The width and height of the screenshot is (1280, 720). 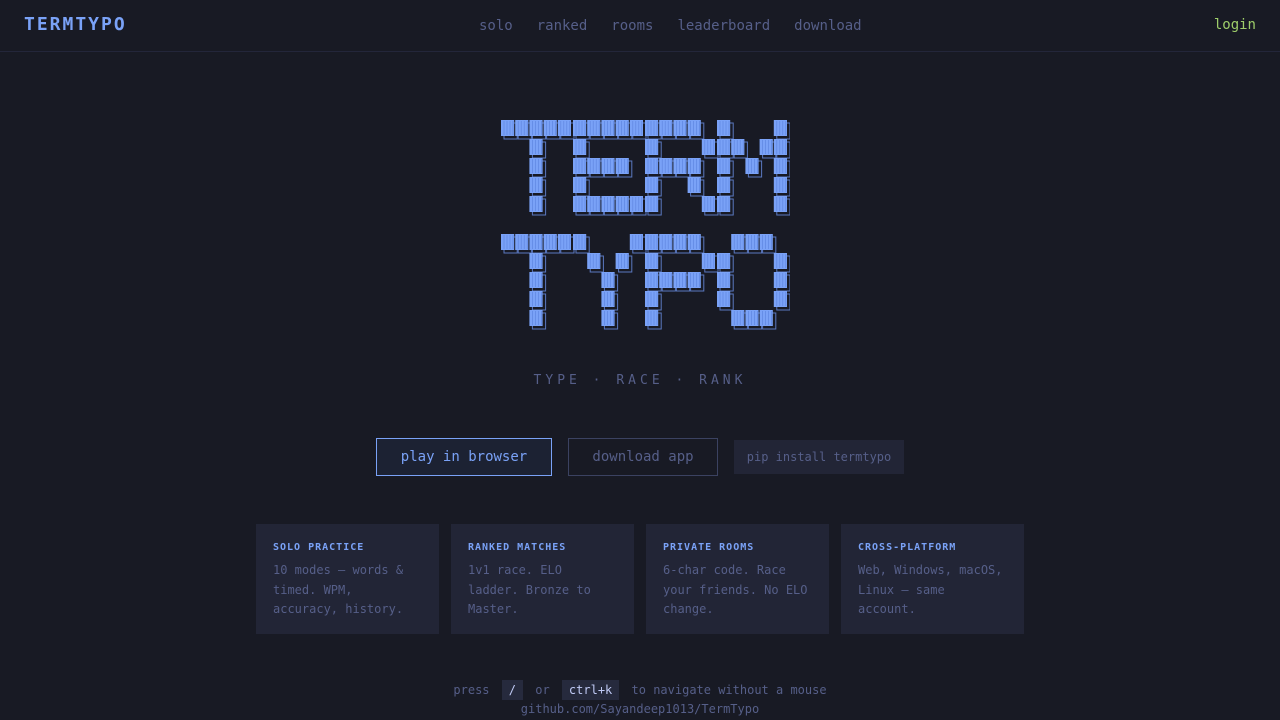 What do you see at coordinates (907, 547) in the screenshot?
I see `feature-title: CROSS-PLATFORM` at bounding box center [907, 547].